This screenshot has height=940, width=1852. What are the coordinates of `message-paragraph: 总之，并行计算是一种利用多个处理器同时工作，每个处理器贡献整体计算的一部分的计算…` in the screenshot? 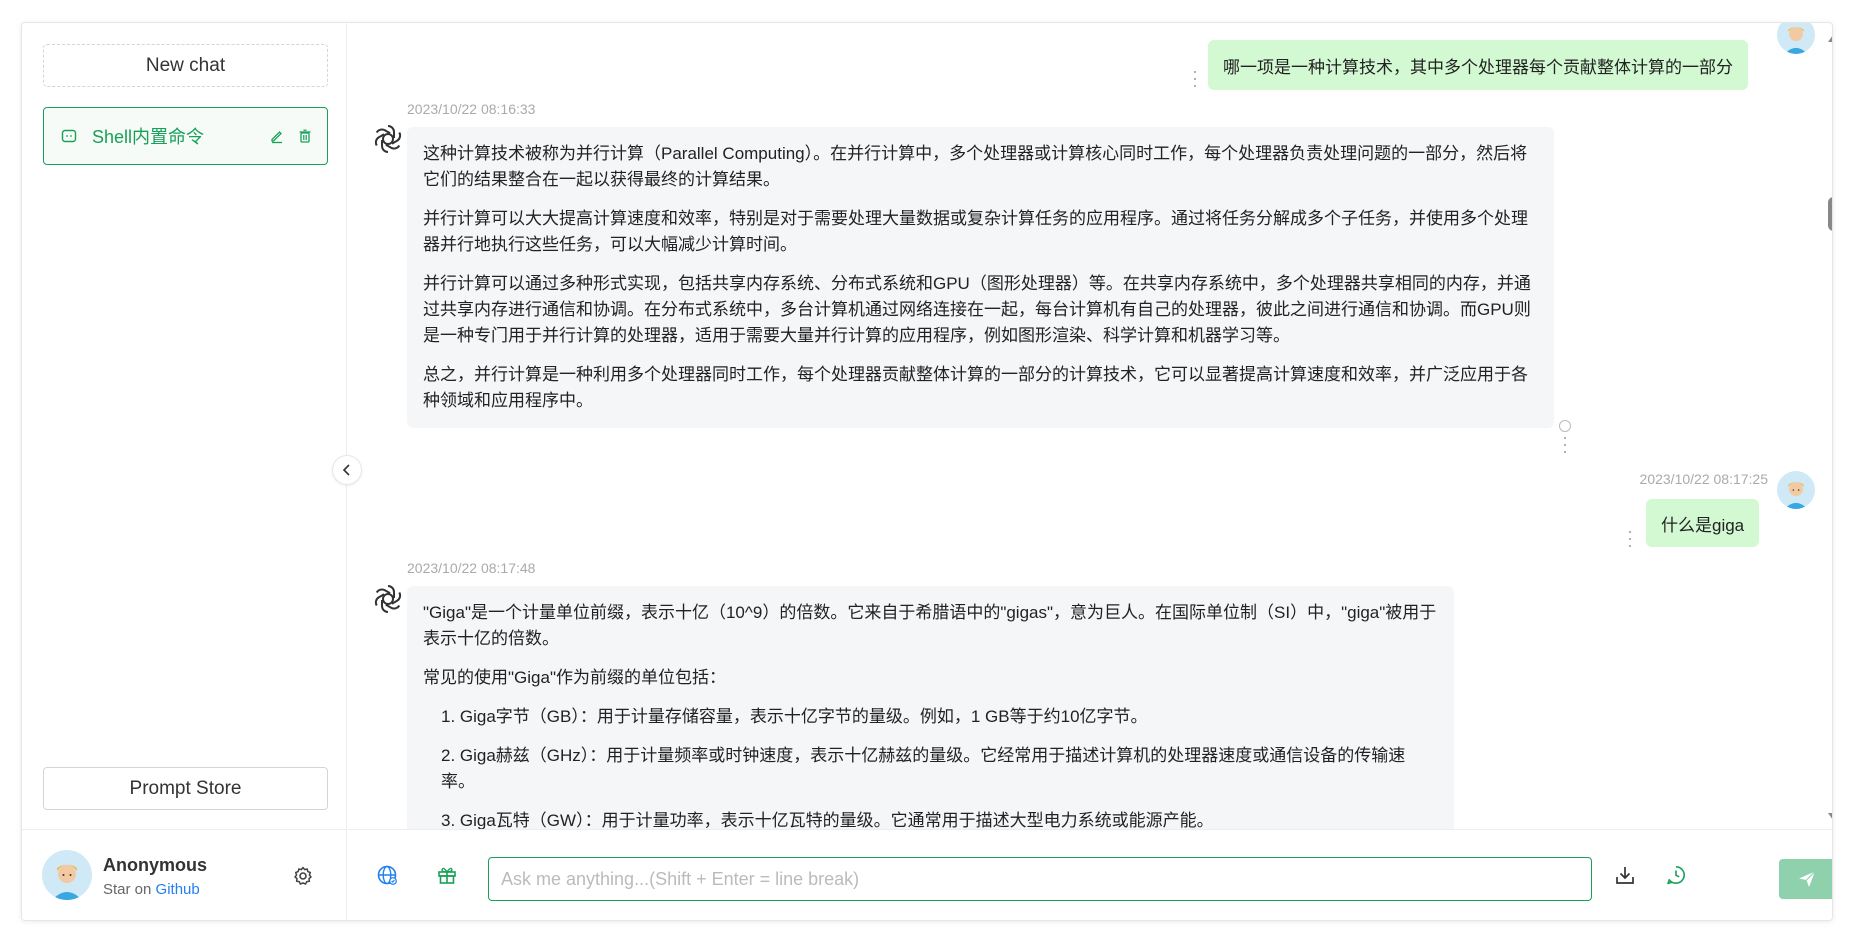 It's located at (975, 387).